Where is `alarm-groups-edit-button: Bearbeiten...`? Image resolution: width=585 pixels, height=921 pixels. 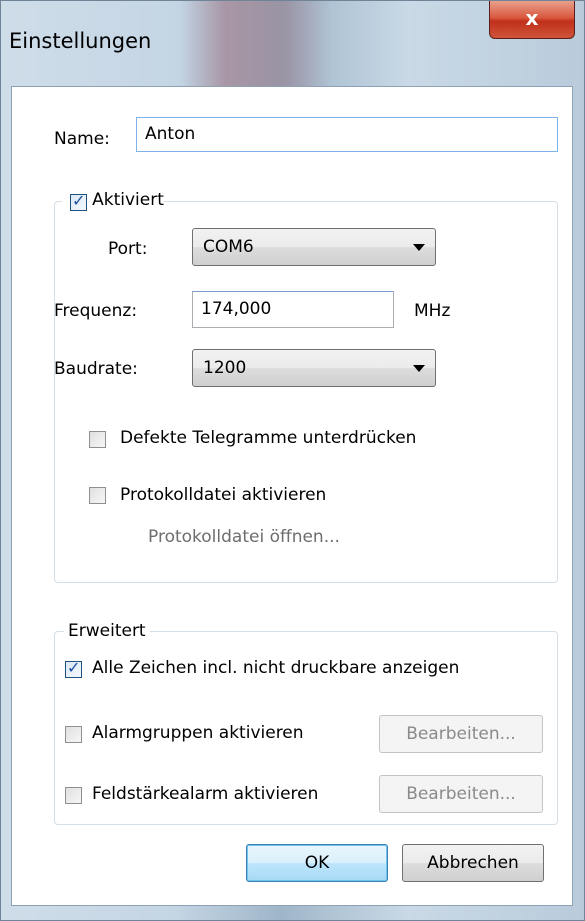
alarm-groups-edit-button: Bearbeiten... is located at coordinates (461, 734).